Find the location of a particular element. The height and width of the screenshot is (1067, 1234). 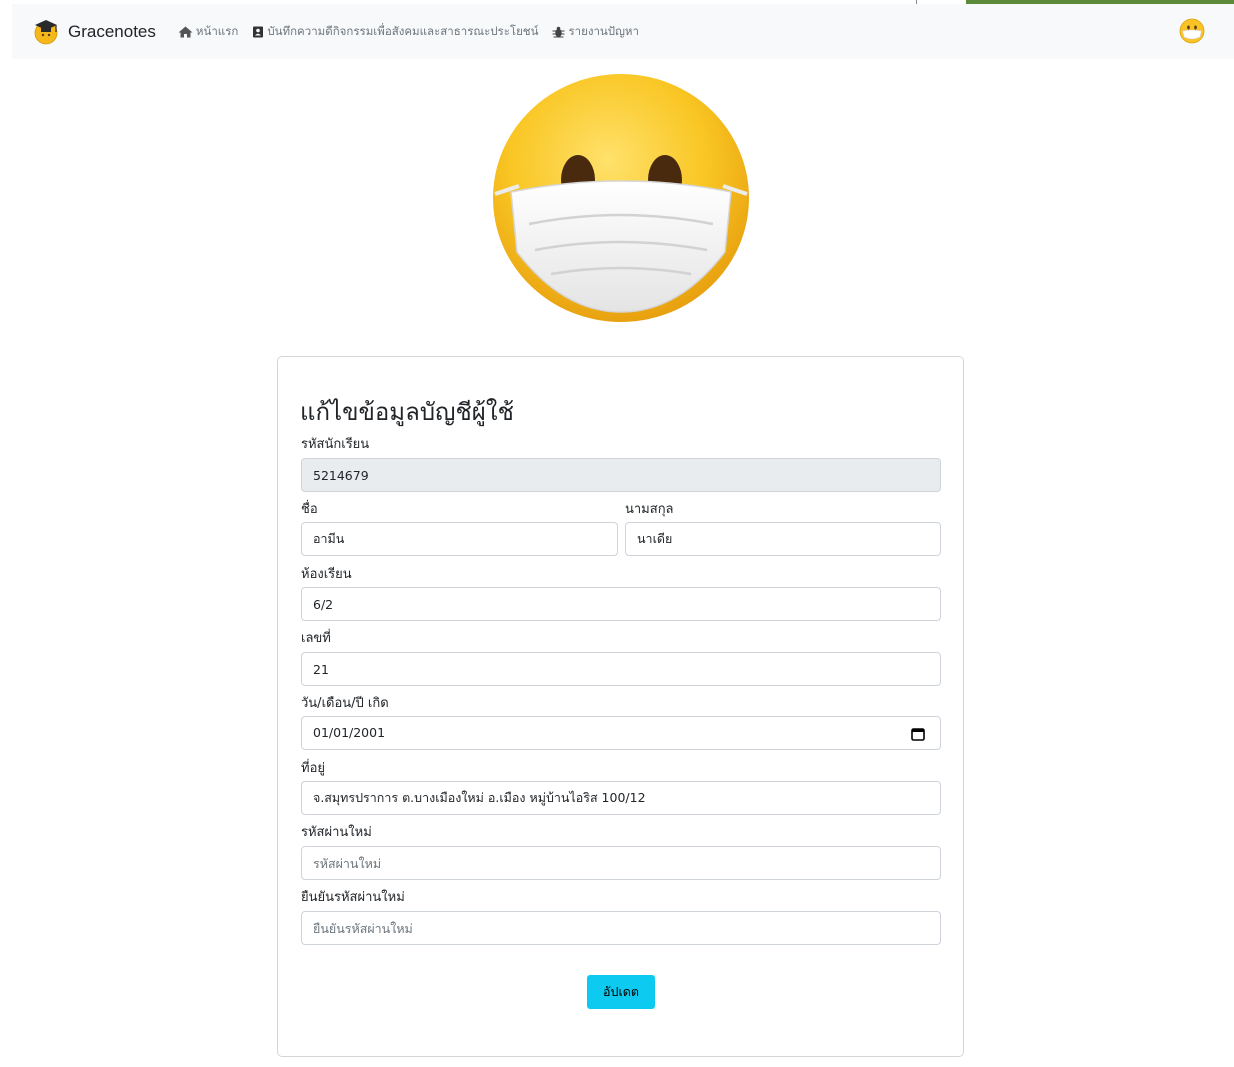

first-name-label: ชื่อ is located at coordinates (309, 509).